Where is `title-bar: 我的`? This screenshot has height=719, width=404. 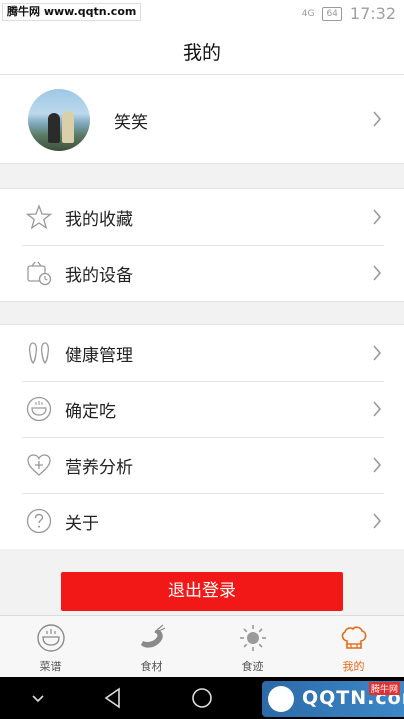
title-bar: 我的 is located at coordinates (202, 50).